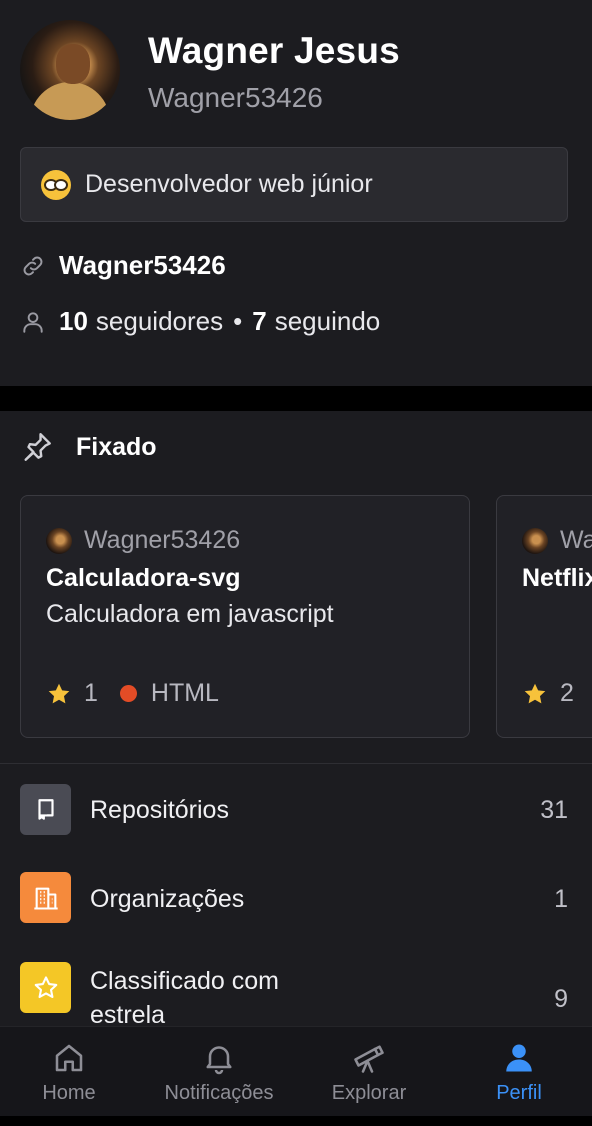 This screenshot has width=592, height=1126. I want to click on menu-label: Organizações, so click(167, 899).